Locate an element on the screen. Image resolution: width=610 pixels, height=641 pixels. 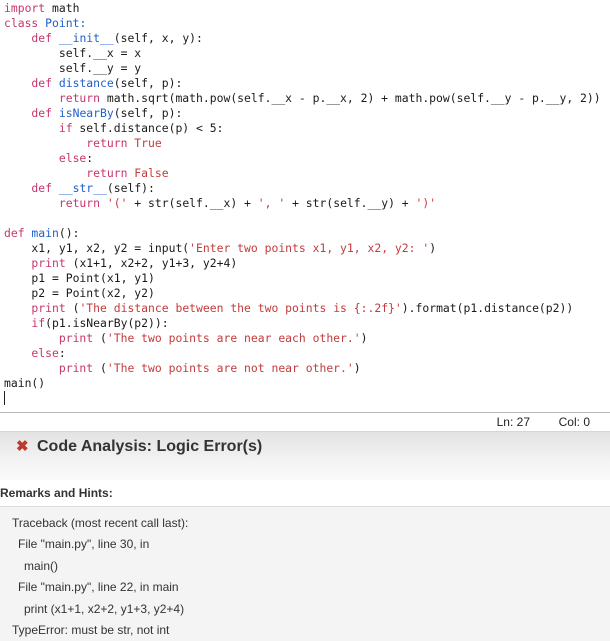
code-line: self.__x = x is located at coordinates (72, 53).